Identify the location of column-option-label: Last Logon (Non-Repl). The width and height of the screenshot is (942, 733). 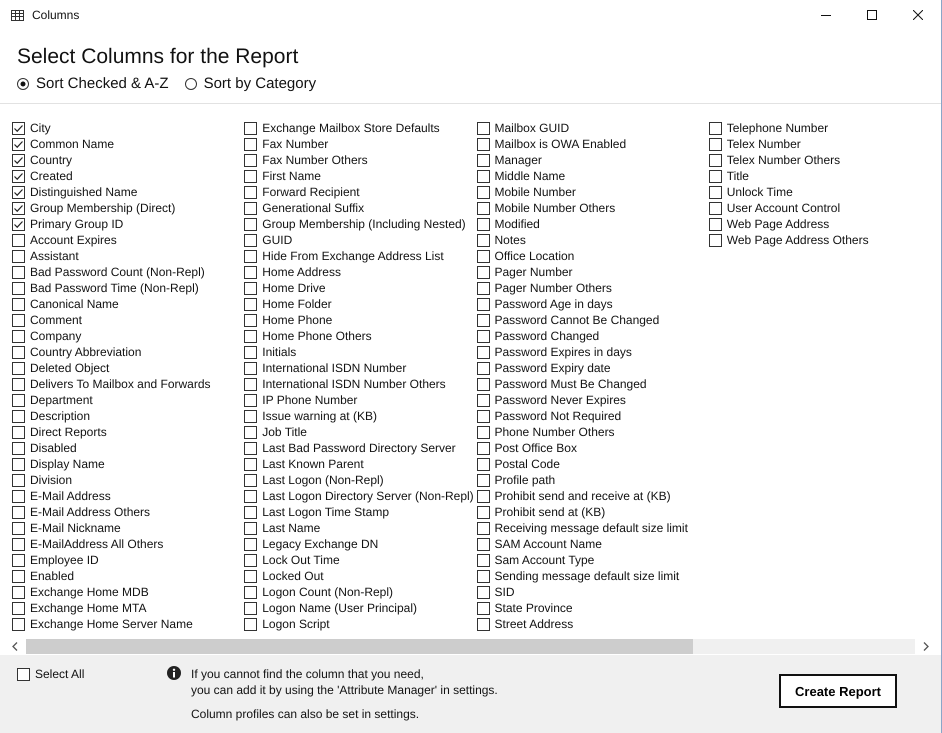
(323, 480).